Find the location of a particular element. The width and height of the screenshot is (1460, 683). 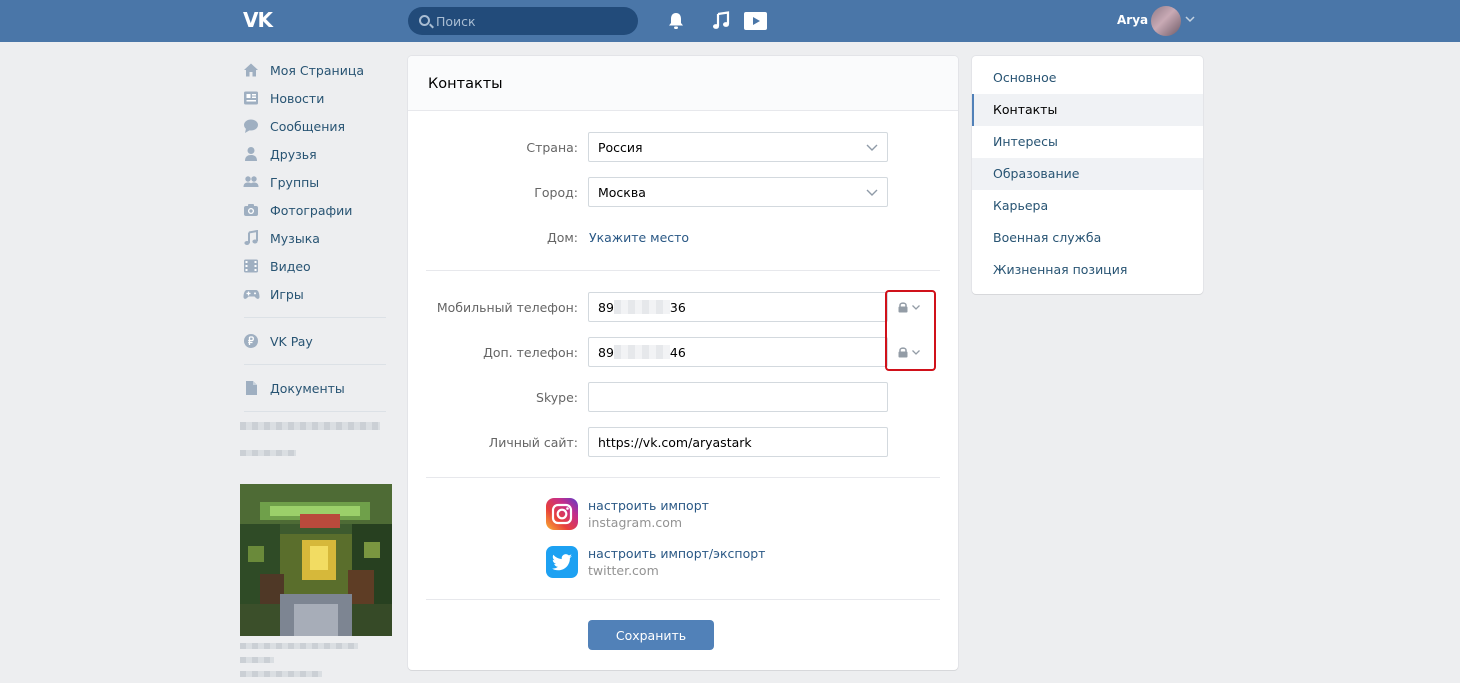

sidebar-item-news: Новости is located at coordinates (315, 98).